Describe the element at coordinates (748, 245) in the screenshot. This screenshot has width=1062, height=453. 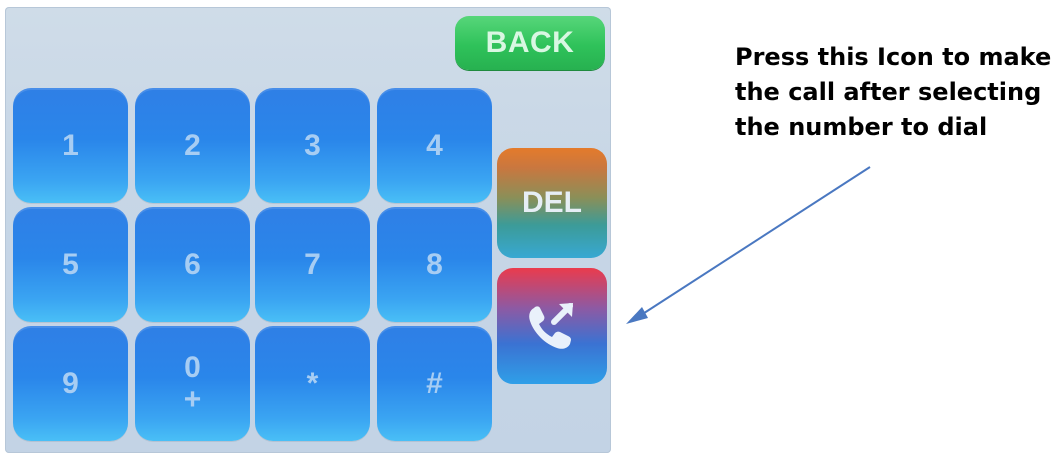
I see `pointer-arrow` at that location.